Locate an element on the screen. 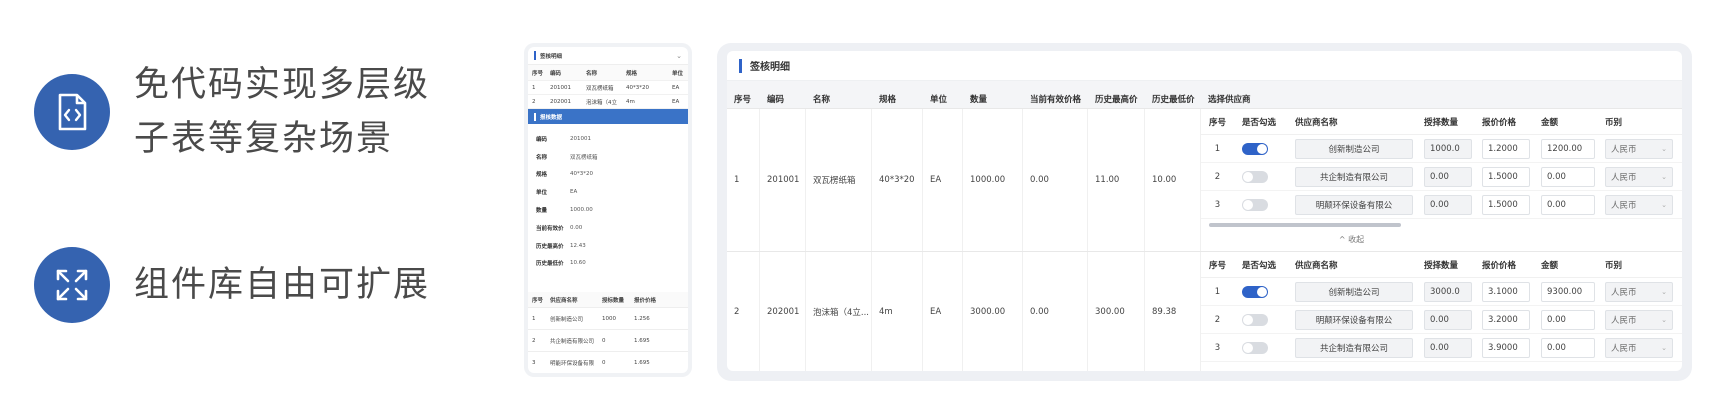 This screenshot has width=1718, height=408. price-cell: 1.2000 is located at coordinates (1507, 148).